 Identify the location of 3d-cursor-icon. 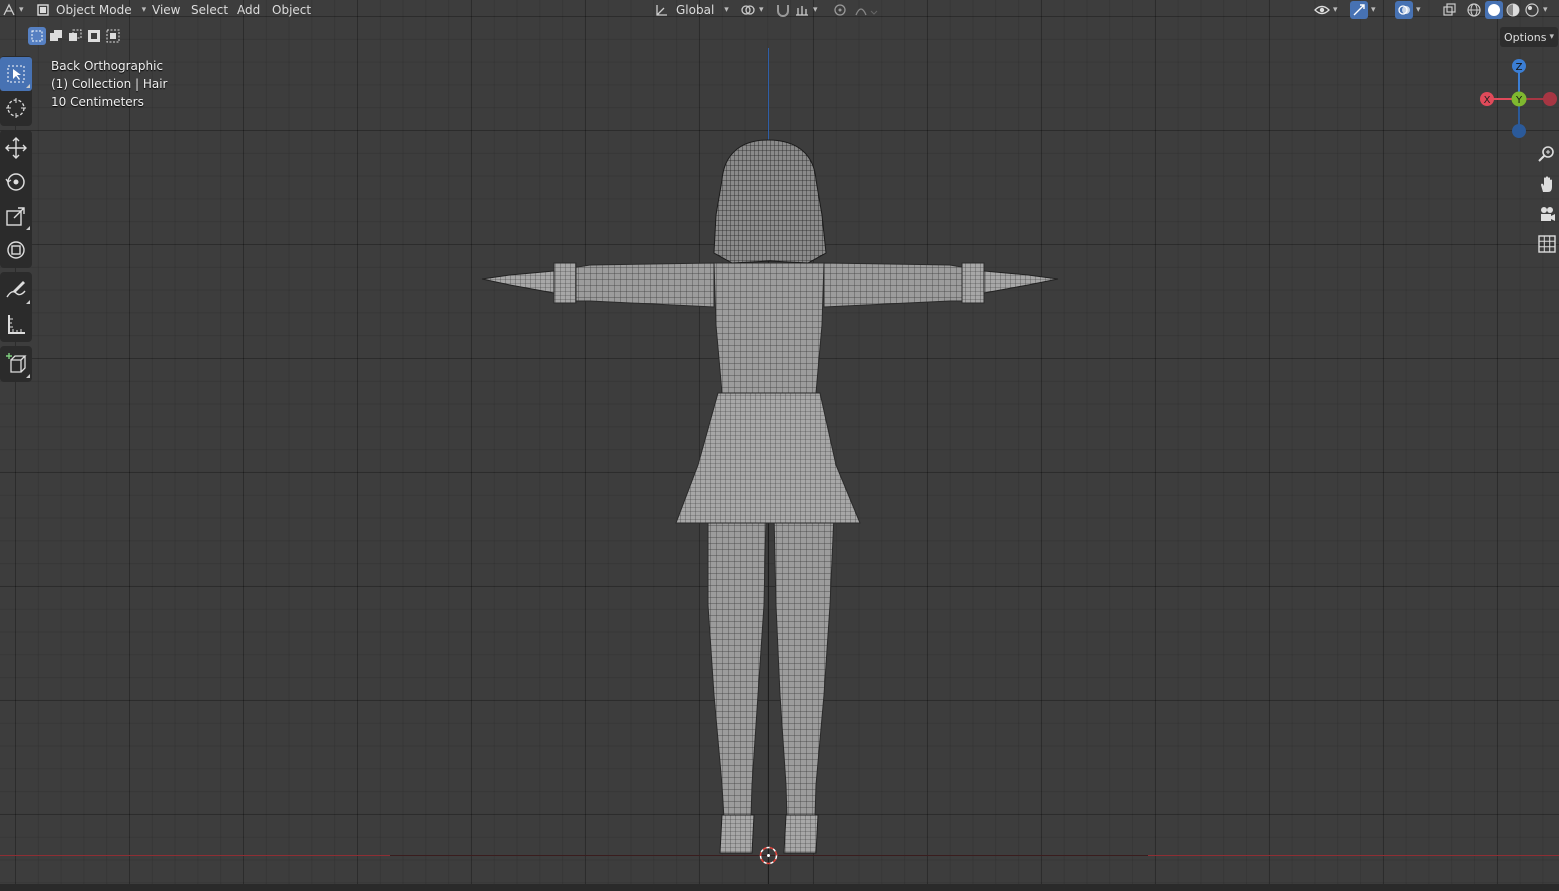
(768, 855).